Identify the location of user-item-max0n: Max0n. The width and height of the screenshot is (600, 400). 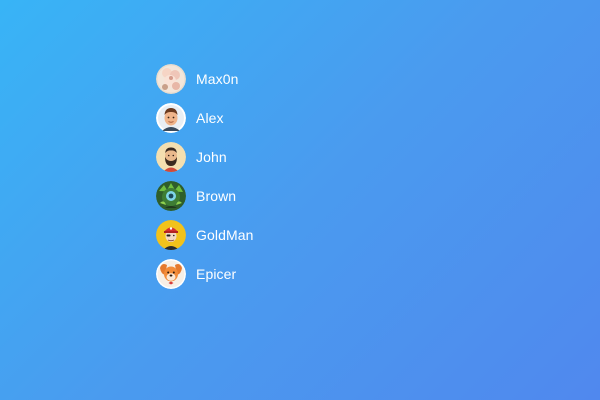
(205, 79).